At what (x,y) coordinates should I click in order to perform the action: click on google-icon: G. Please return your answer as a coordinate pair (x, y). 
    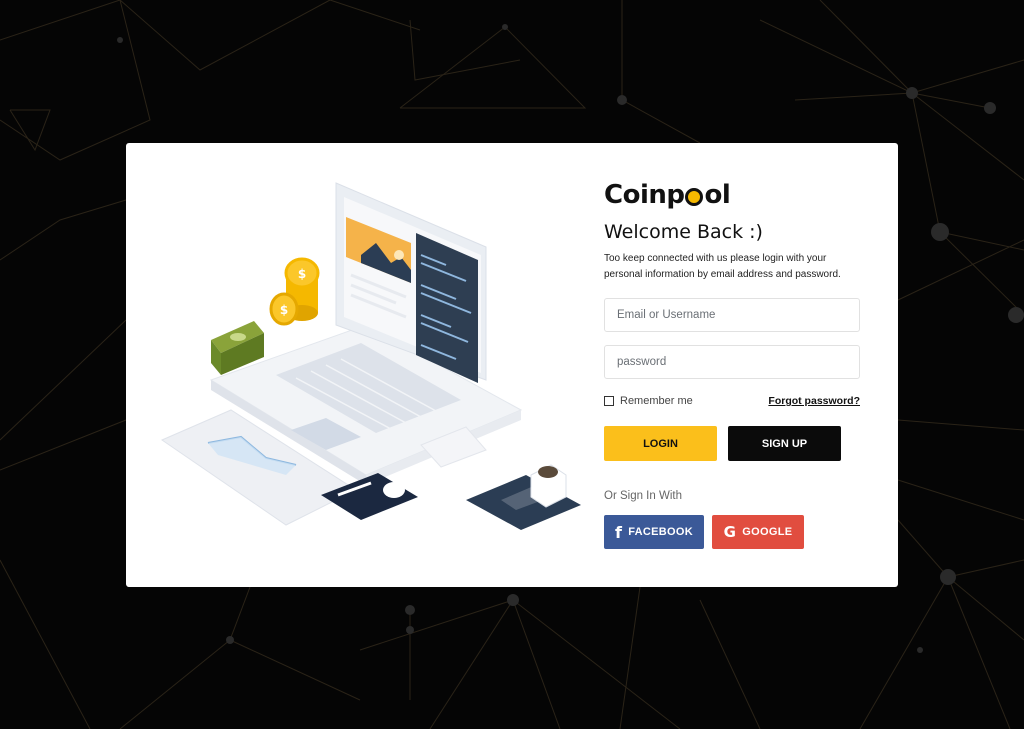
    Looking at the image, I should click on (730, 532).